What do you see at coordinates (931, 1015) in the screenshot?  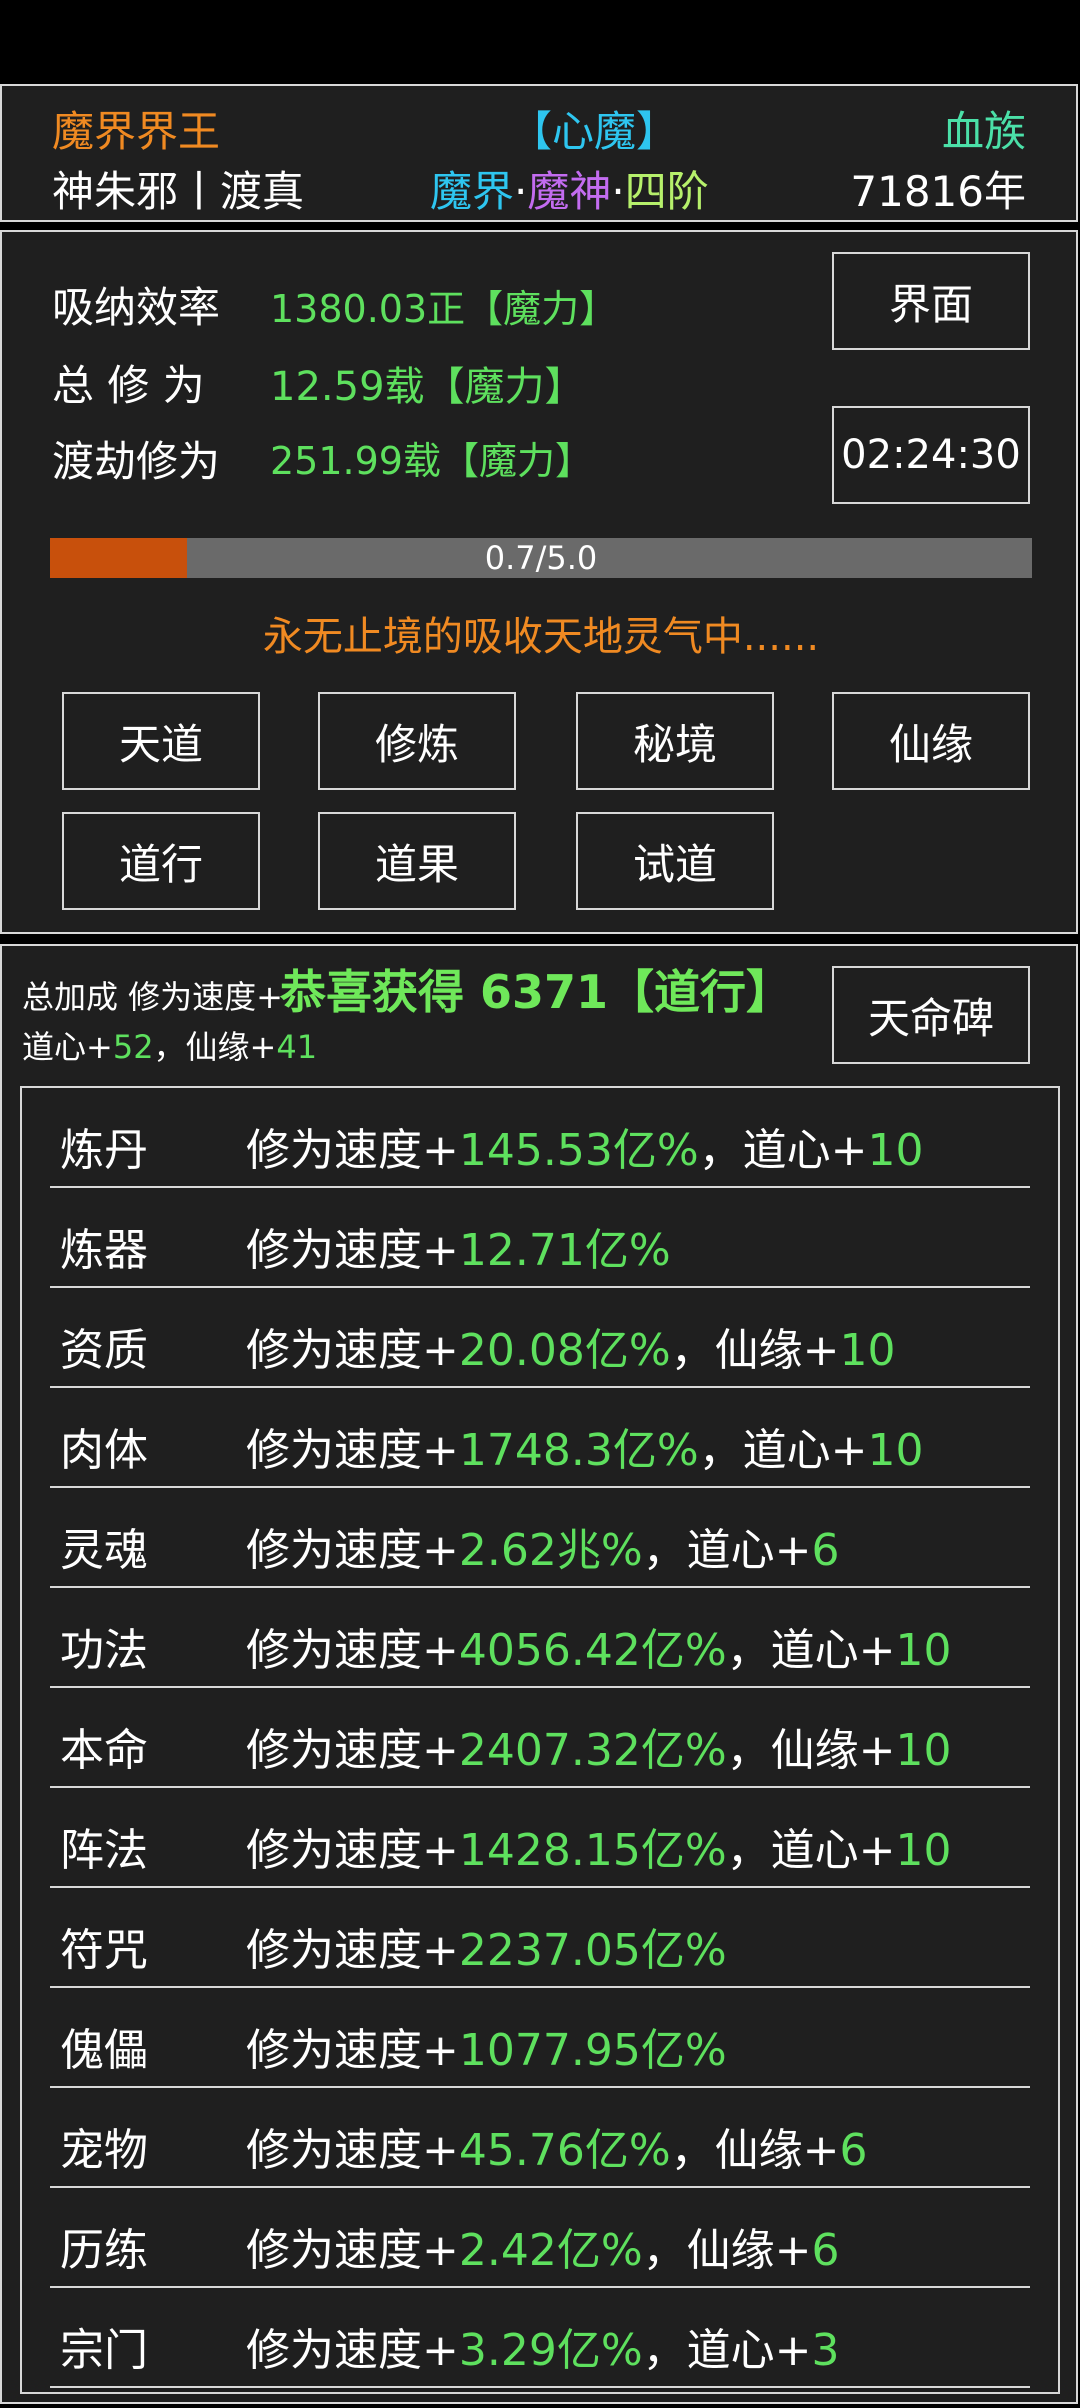 I see `fate-tablet-button: 天命碑` at bounding box center [931, 1015].